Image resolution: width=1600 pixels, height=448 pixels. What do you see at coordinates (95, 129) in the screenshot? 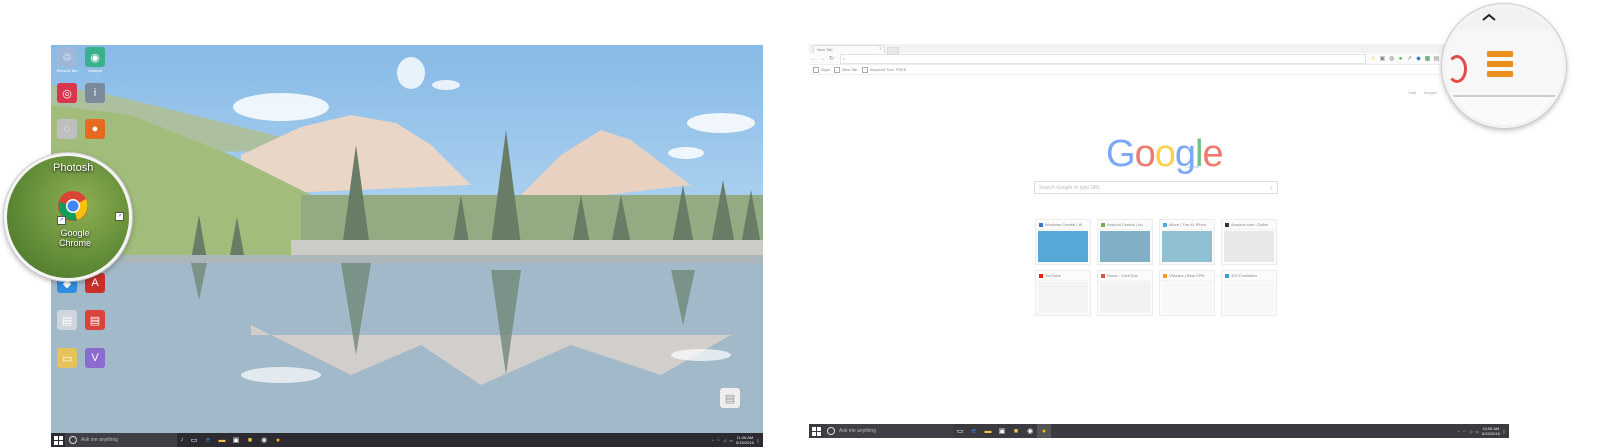
I see `firefox-icon: ●` at bounding box center [95, 129].